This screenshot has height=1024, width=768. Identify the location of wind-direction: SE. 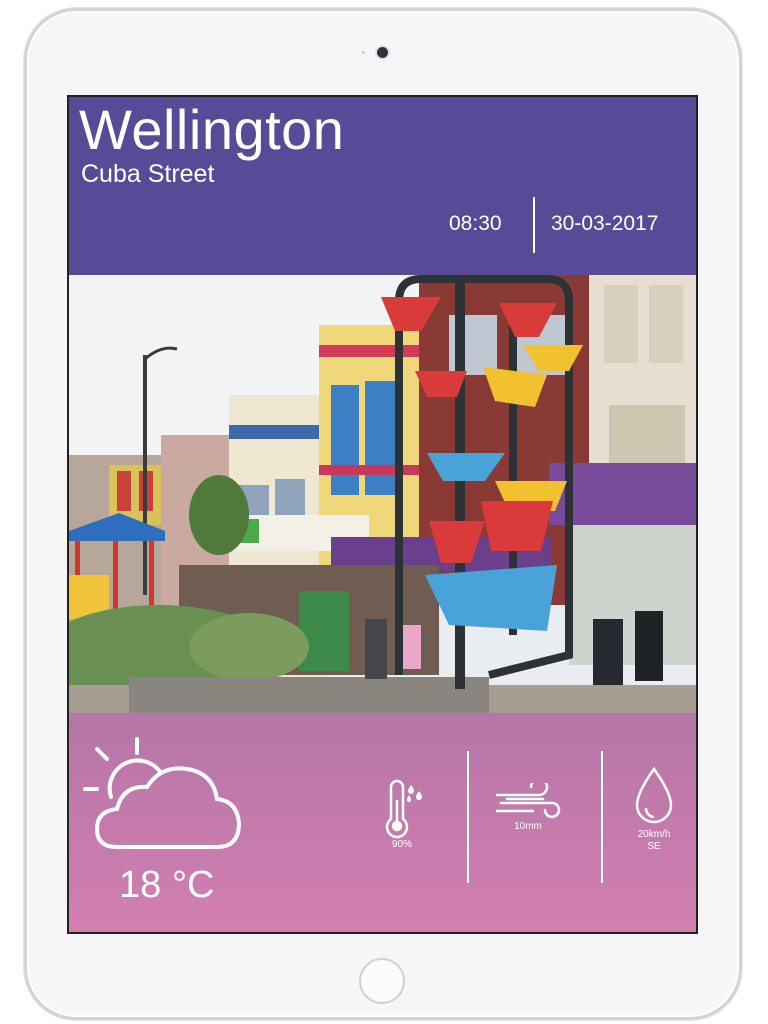
(654, 846).